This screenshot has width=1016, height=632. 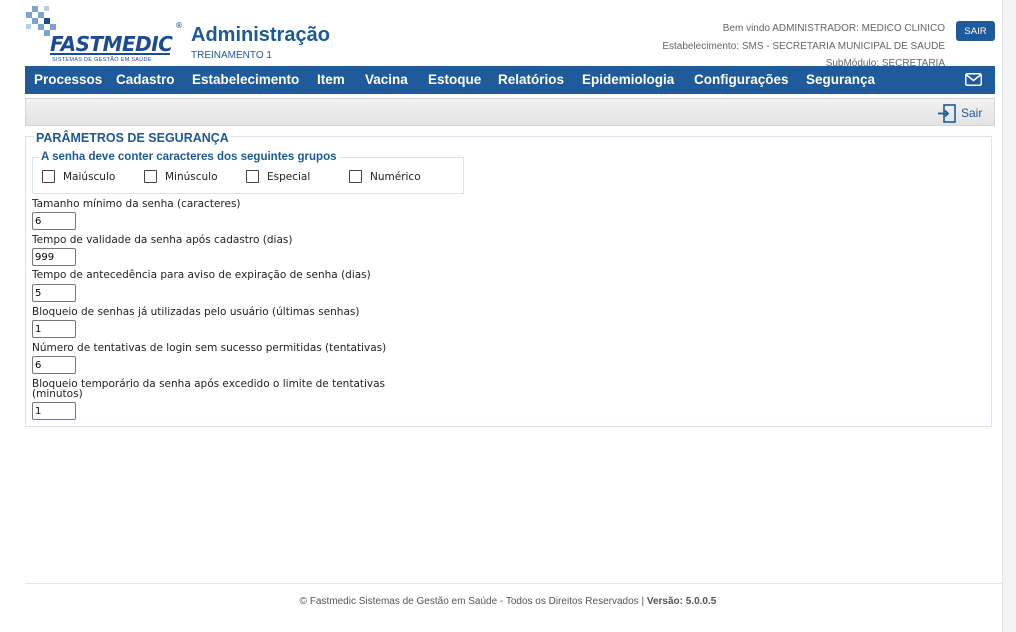 What do you see at coordinates (136, 204) in the screenshot?
I see `min-length-label: Tamanho mínimo da senha (caracteres)` at bounding box center [136, 204].